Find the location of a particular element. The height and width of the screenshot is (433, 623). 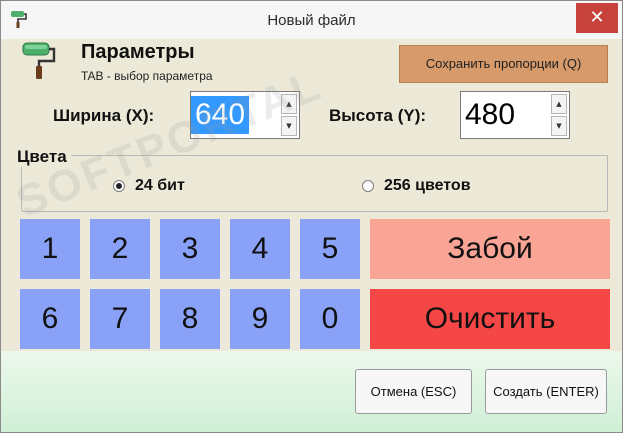

paint-roller-icon is located at coordinates (39, 60).